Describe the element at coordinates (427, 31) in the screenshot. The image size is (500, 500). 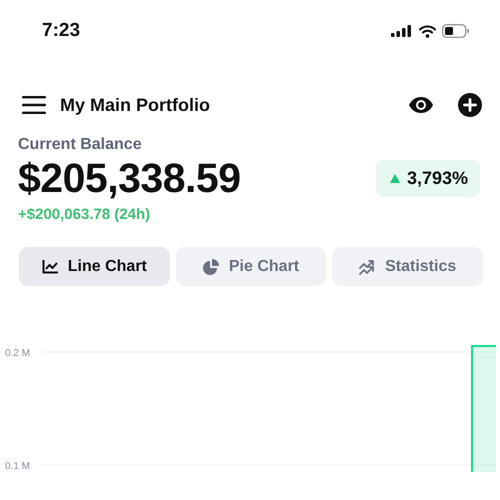
I see `wifi-icon` at that location.